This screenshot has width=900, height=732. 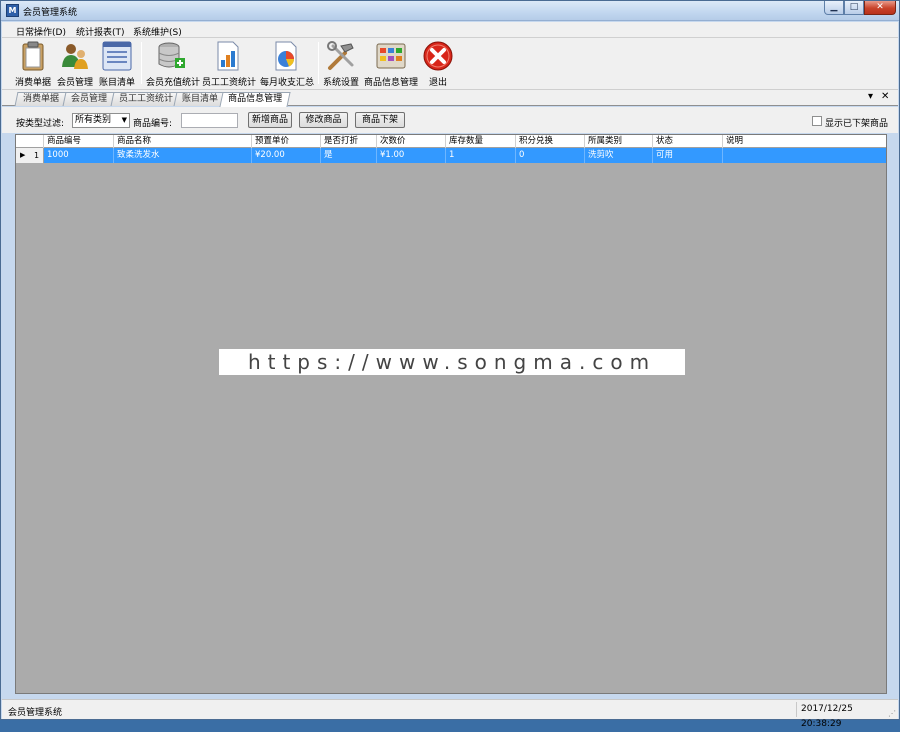 I want to click on type-filter-label: 按类型过滤:, so click(x=40, y=124).